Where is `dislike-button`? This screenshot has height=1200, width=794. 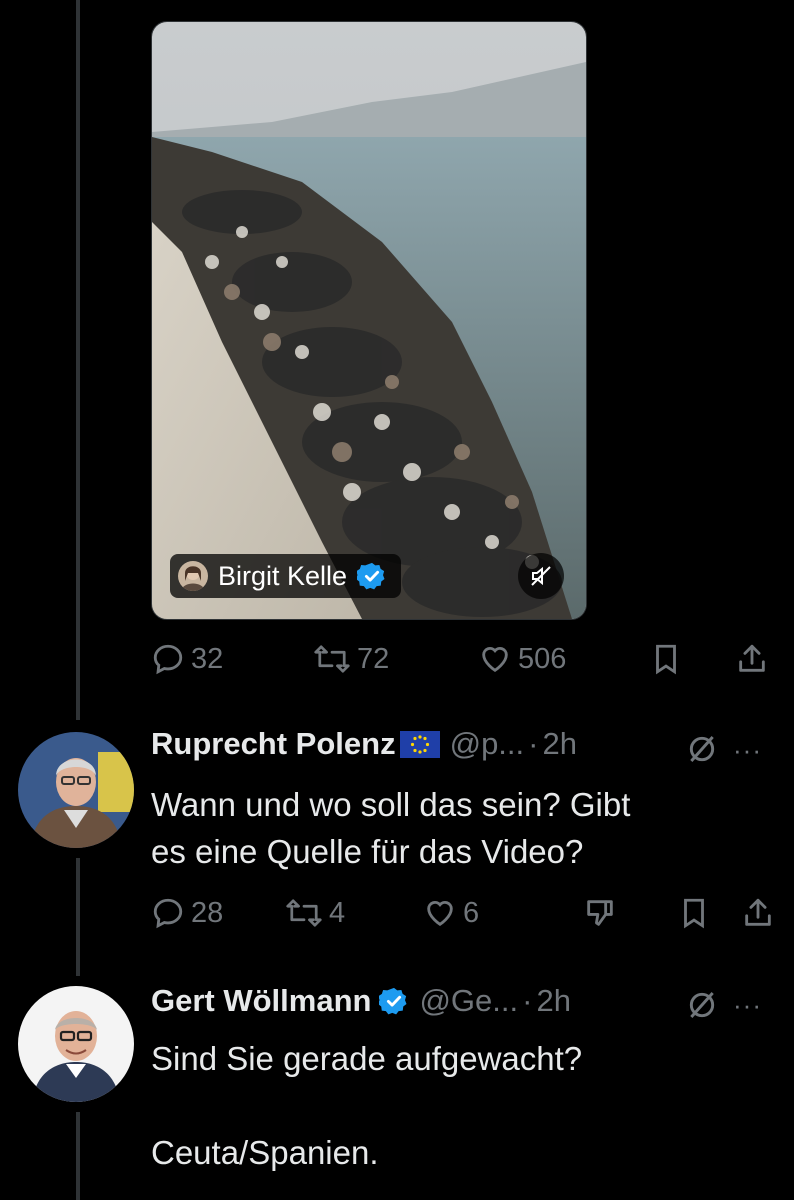 dislike-button is located at coordinates (600, 913).